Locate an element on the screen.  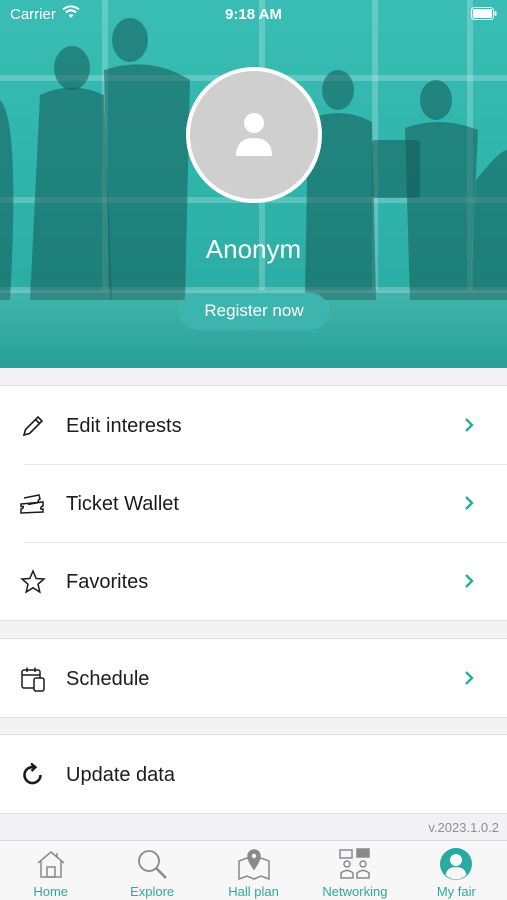
tab-label: My fair is located at coordinates (456, 891).